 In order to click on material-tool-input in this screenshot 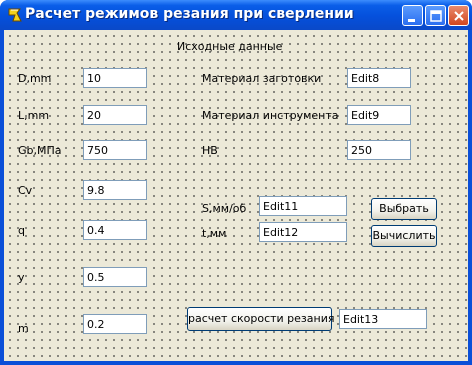, I will do `click(379, 115)`.